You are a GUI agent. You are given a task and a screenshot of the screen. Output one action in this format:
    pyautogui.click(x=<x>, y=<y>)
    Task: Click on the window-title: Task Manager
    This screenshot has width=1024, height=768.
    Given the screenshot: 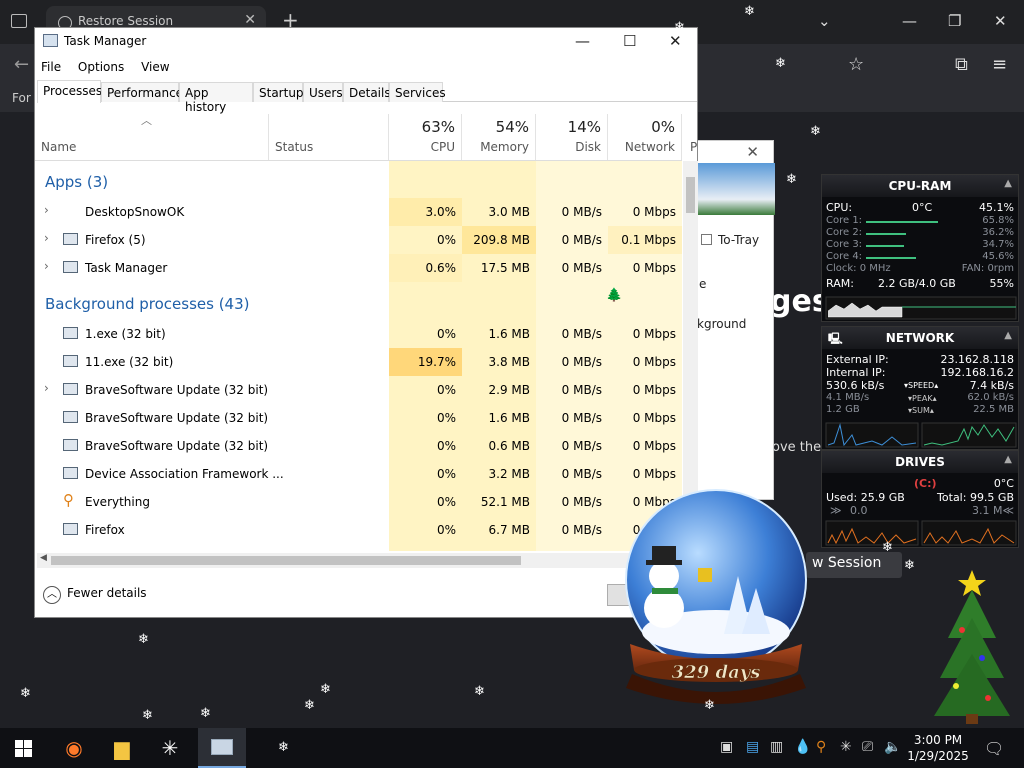 What is the action you would take?
    pyautogui.click(x=94, y=41)
    